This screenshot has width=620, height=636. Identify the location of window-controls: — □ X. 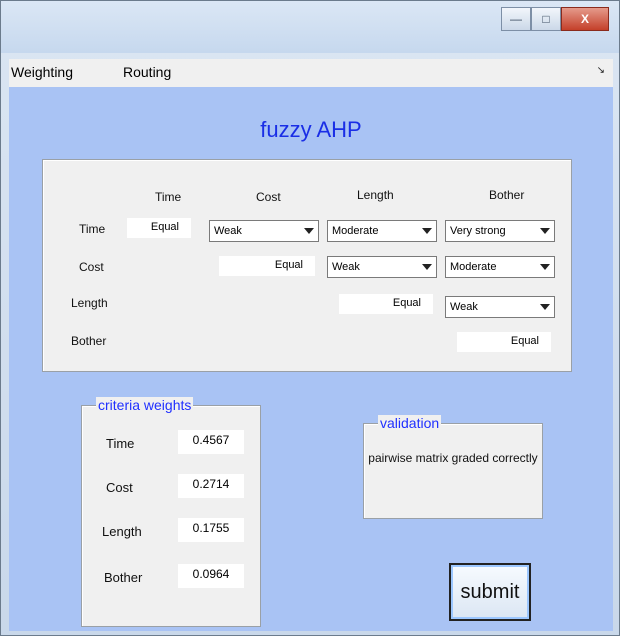
(555, 19).